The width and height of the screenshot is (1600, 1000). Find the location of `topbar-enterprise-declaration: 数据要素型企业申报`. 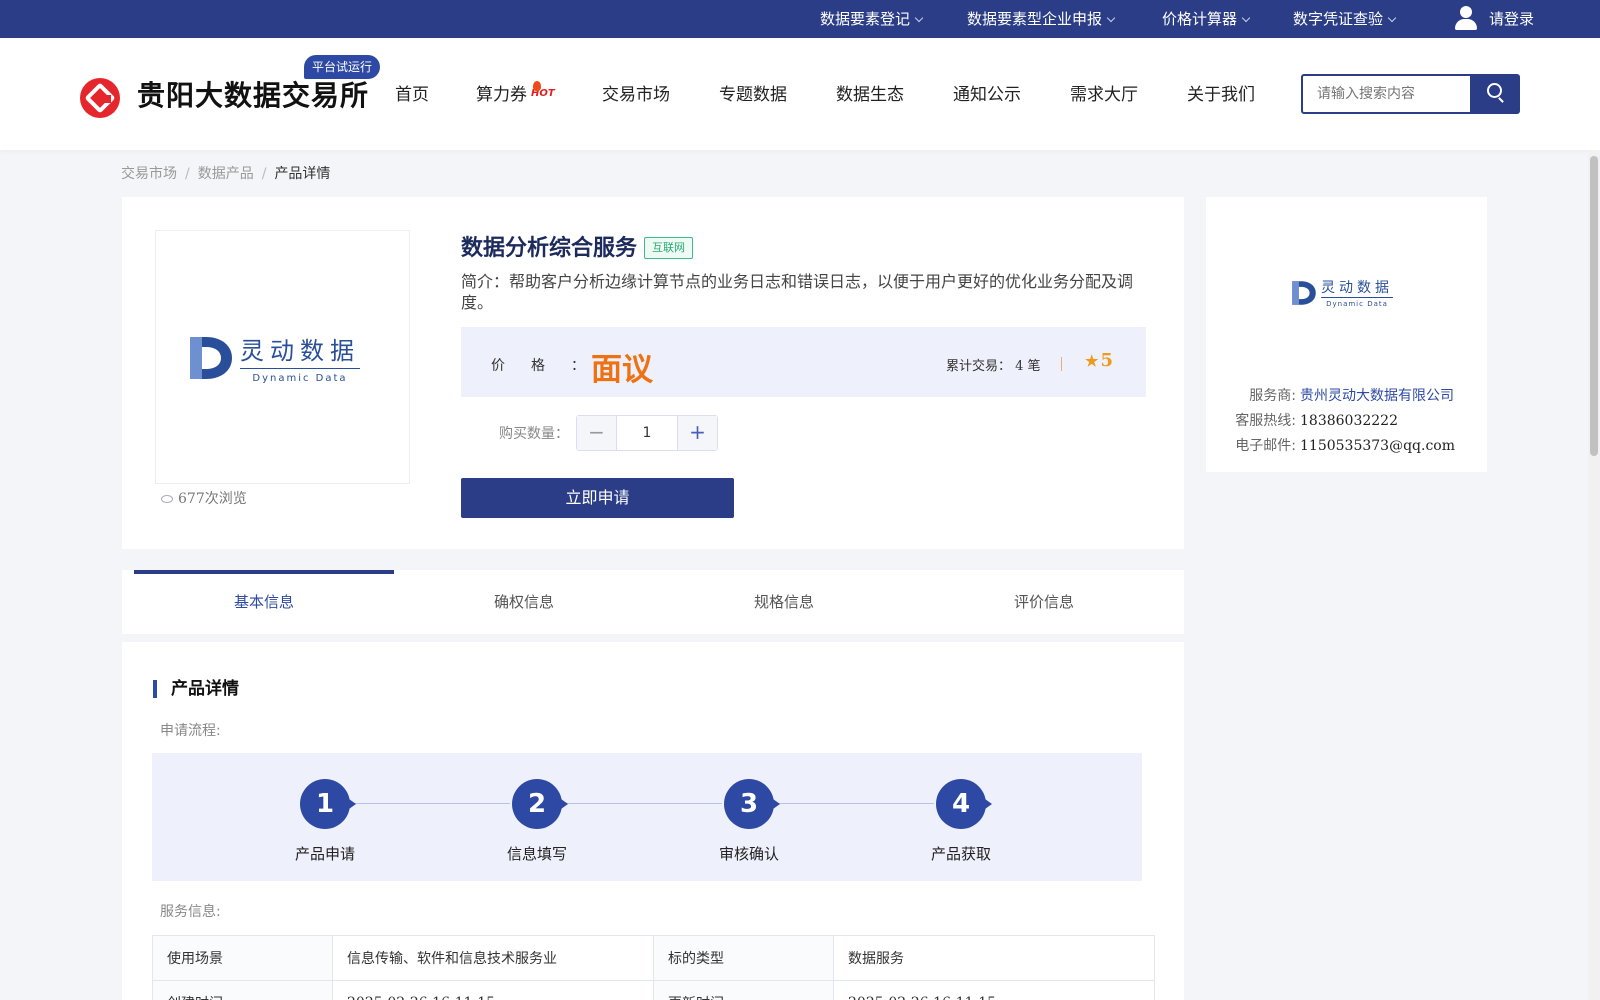

topbar-enterprise-declaration: 数据要素型企业申报 is located at coordinates (1041, 19).